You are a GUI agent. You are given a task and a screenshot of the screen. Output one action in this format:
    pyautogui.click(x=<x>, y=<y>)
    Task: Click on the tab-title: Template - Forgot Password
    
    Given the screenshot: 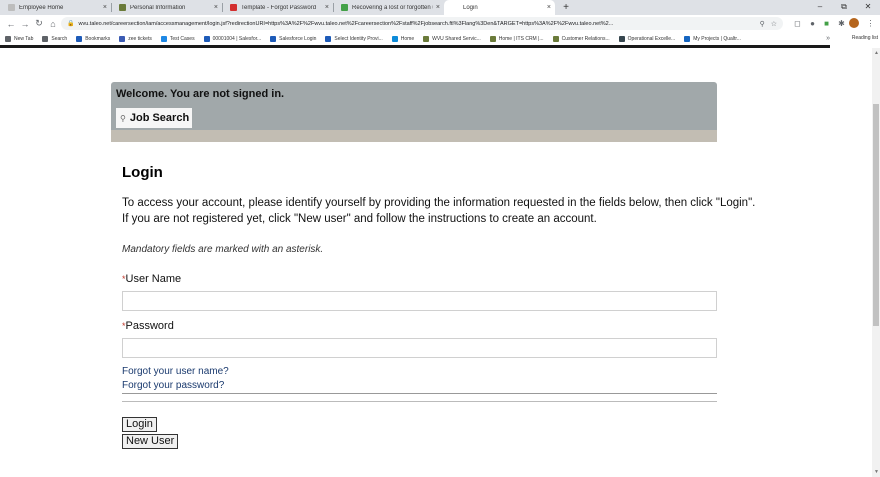 What is the action you would take?
    pyautogui.click(x=281, y=8)
    